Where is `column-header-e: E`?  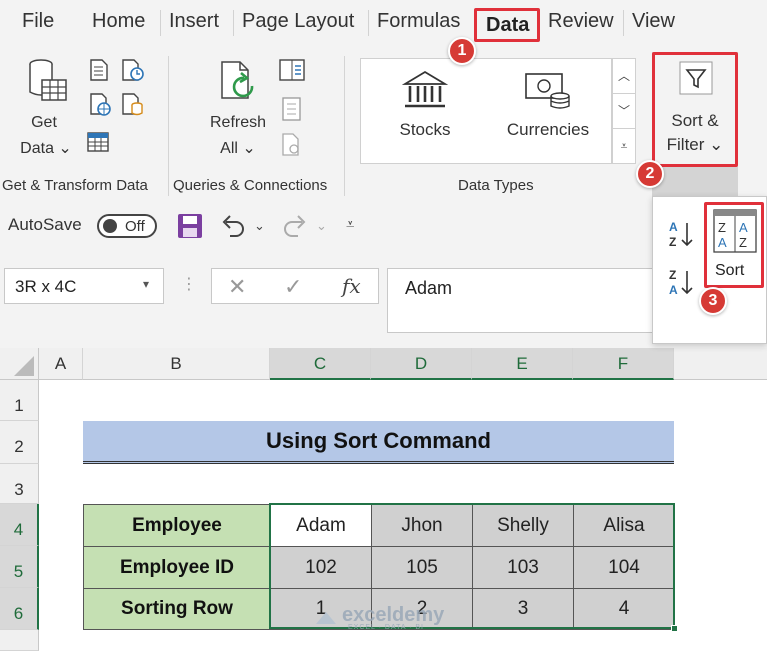
column-header-e: E is located at coordinates (522, 364).